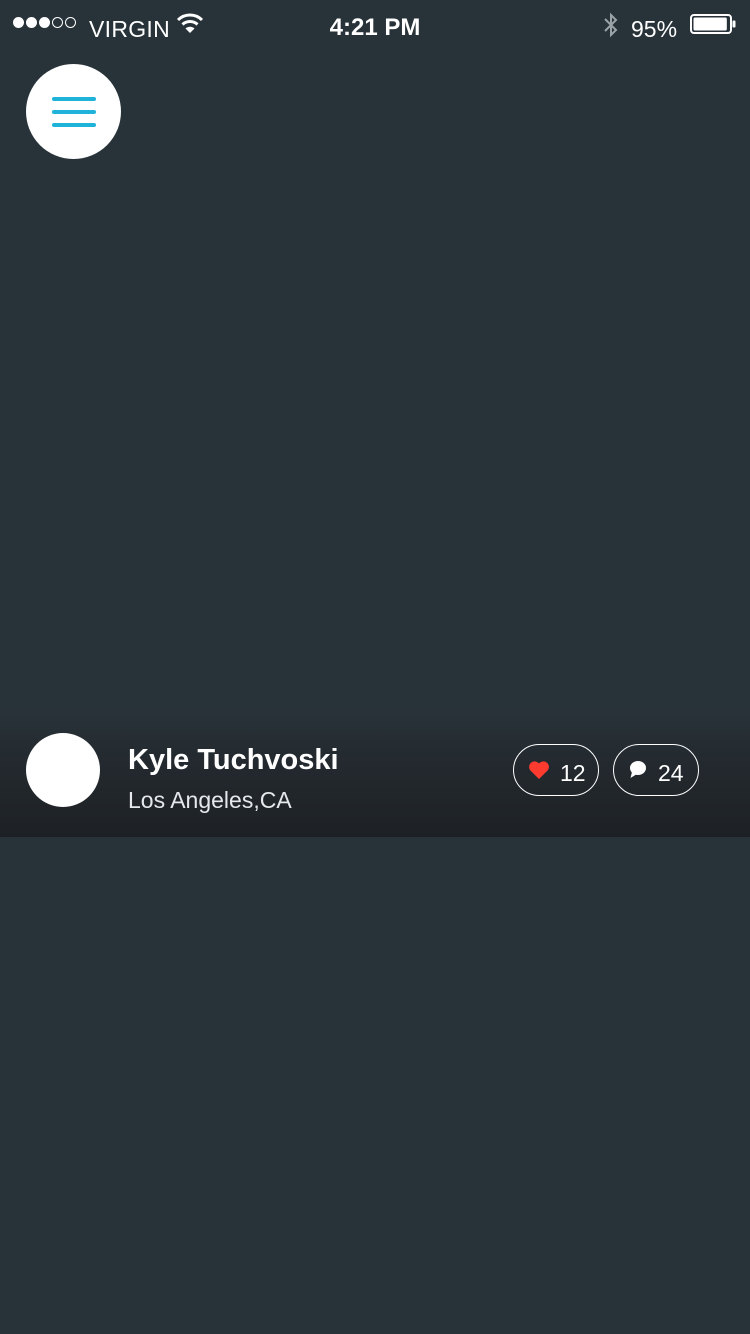 The height and width of the screenshot is (1334, 750). Describe the element at coordinates (573, 772) in the screenshot. I see `likes-count: 12` at that location.